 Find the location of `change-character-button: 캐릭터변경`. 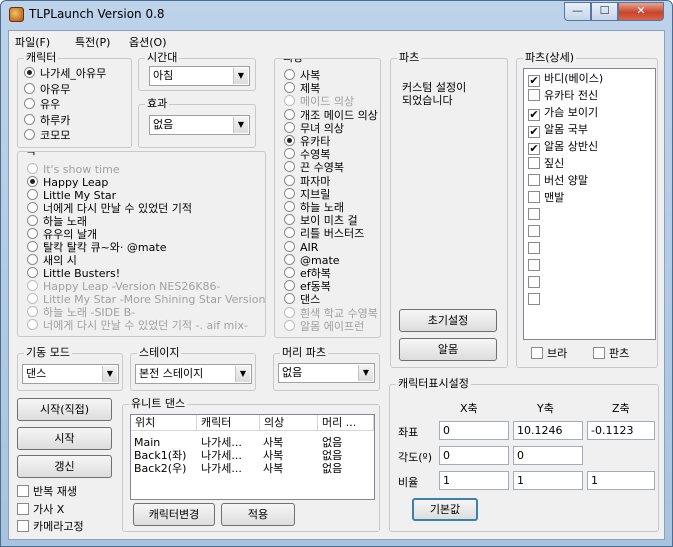

change-character-button: 캐릭터변경 is located at coordinates (174, 514).